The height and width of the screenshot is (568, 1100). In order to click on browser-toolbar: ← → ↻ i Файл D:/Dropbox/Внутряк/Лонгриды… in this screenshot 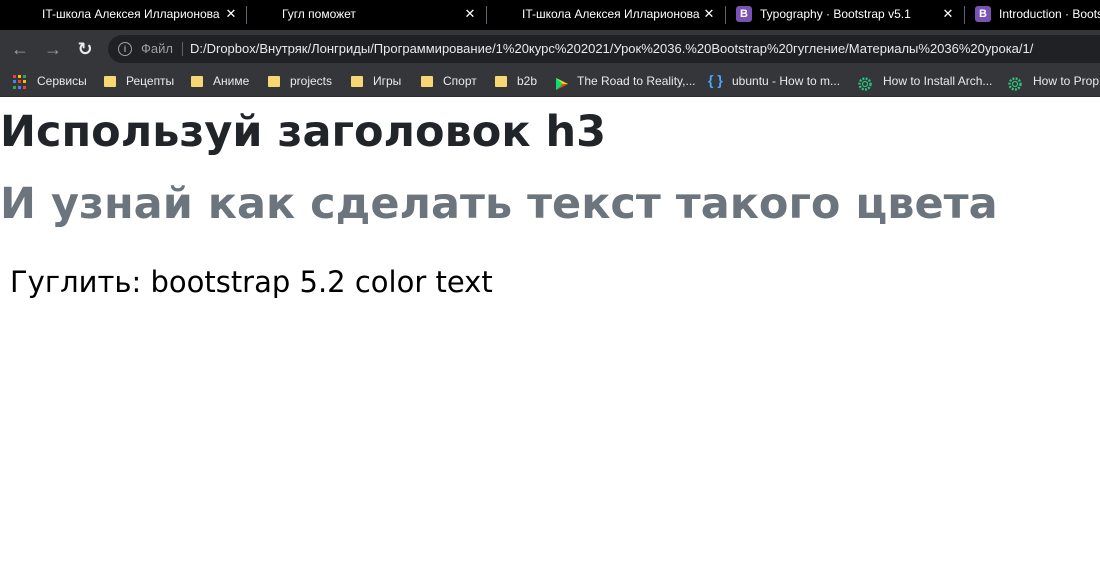, I will do `click(550, 49)`.